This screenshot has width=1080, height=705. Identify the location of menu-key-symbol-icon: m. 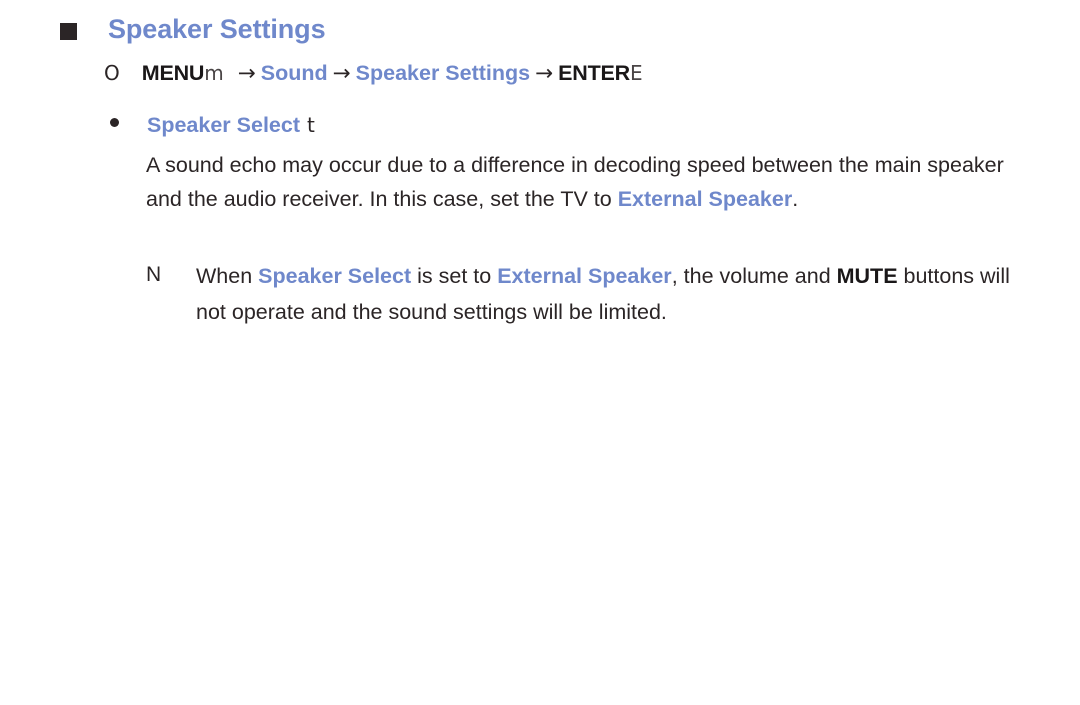
(214, 73).